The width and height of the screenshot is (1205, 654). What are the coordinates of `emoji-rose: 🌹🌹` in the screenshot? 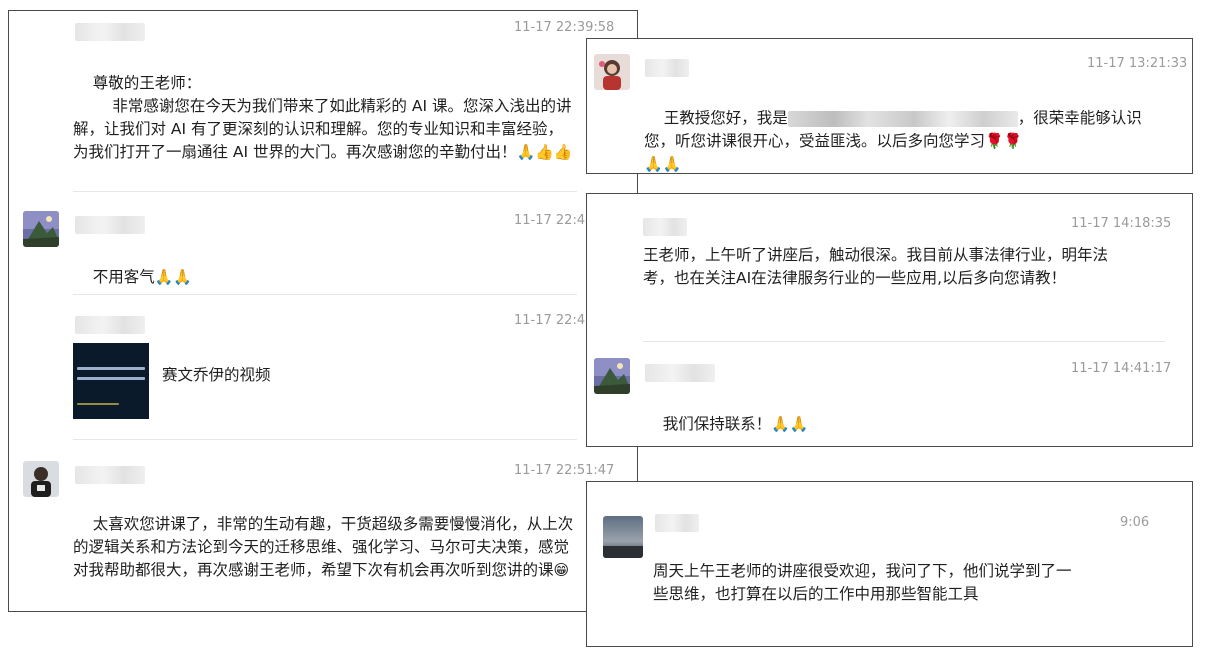 It's located at (1004, 141).